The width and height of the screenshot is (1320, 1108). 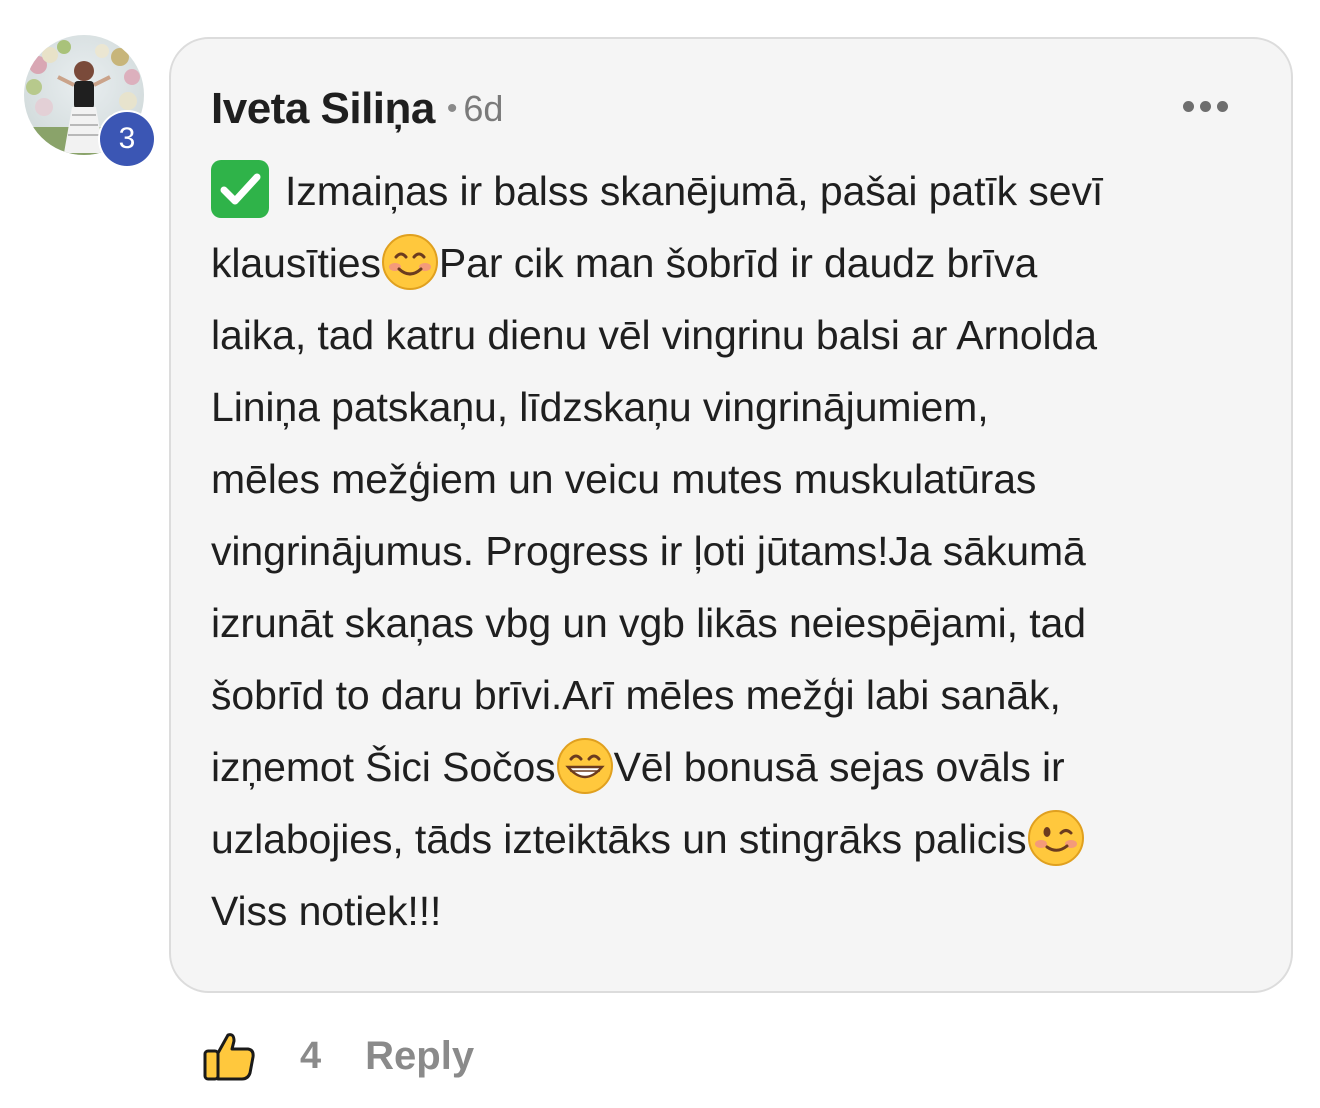 I want to click on comment-line-text: Vēl bonusā sejas ovāls ir, so click(x=839, y=767).